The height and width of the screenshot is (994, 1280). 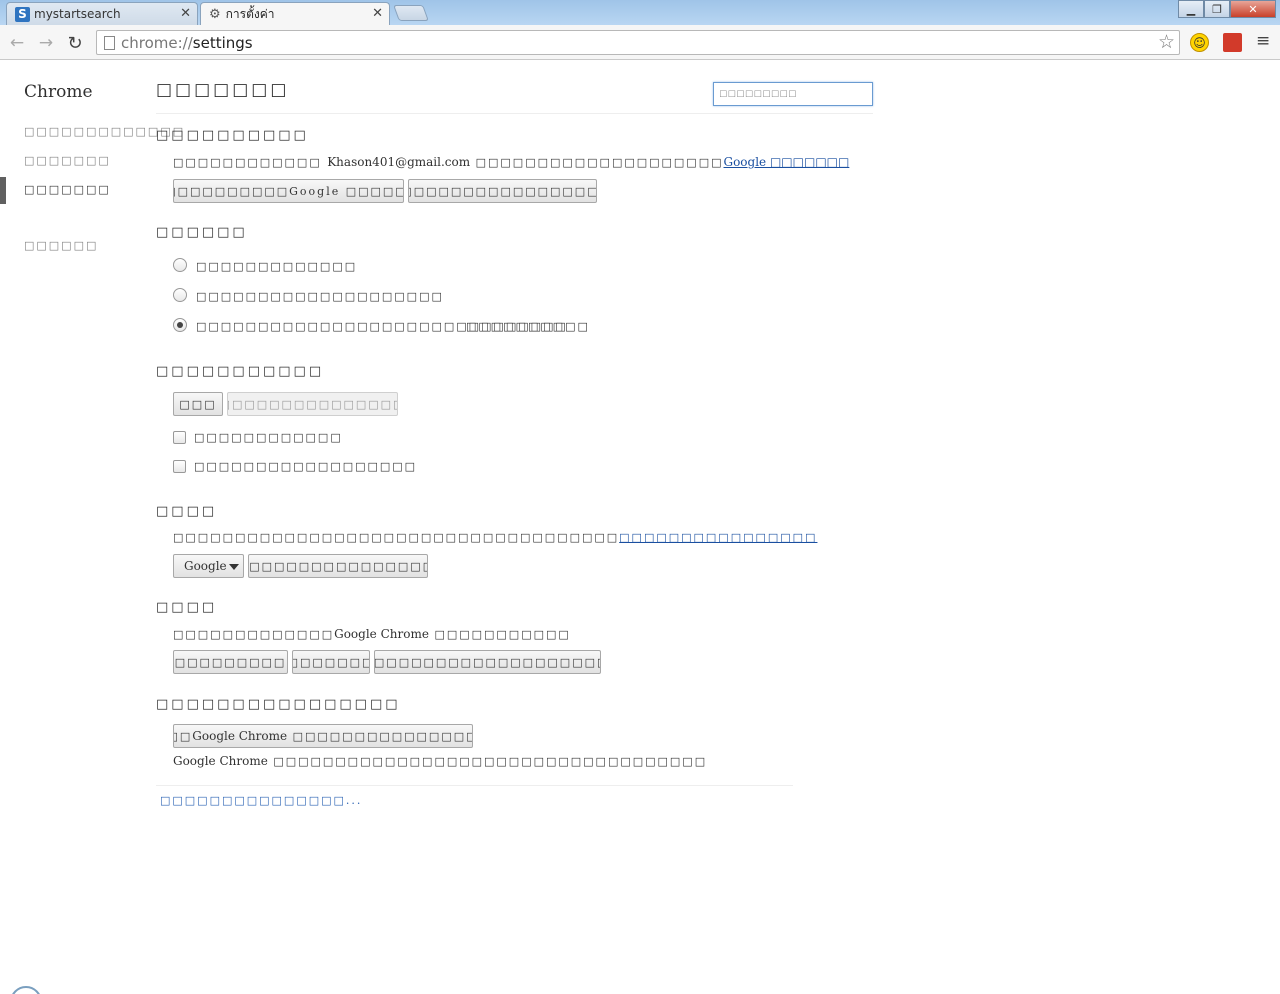 I want to click on reset-theme-button: □□□□□□□□□□□□□□□□□, so click(x=312, y=404).